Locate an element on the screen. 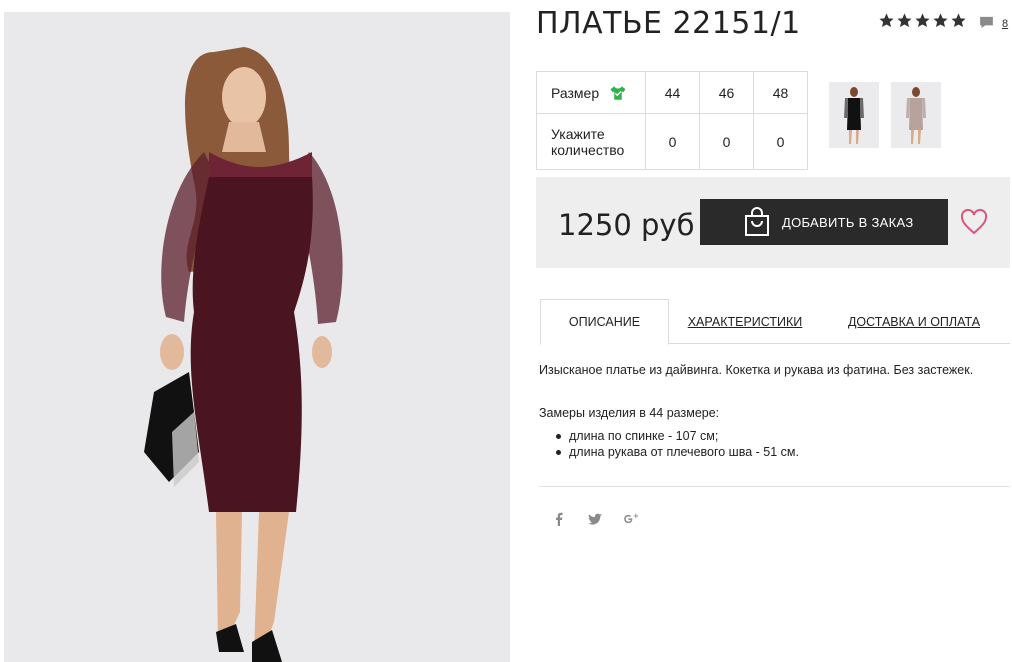 The image size is (1012, 662). add-to-order-button: ДОБАВИТЬ В ЗАКАЗ is located at coordinates (824, 222).